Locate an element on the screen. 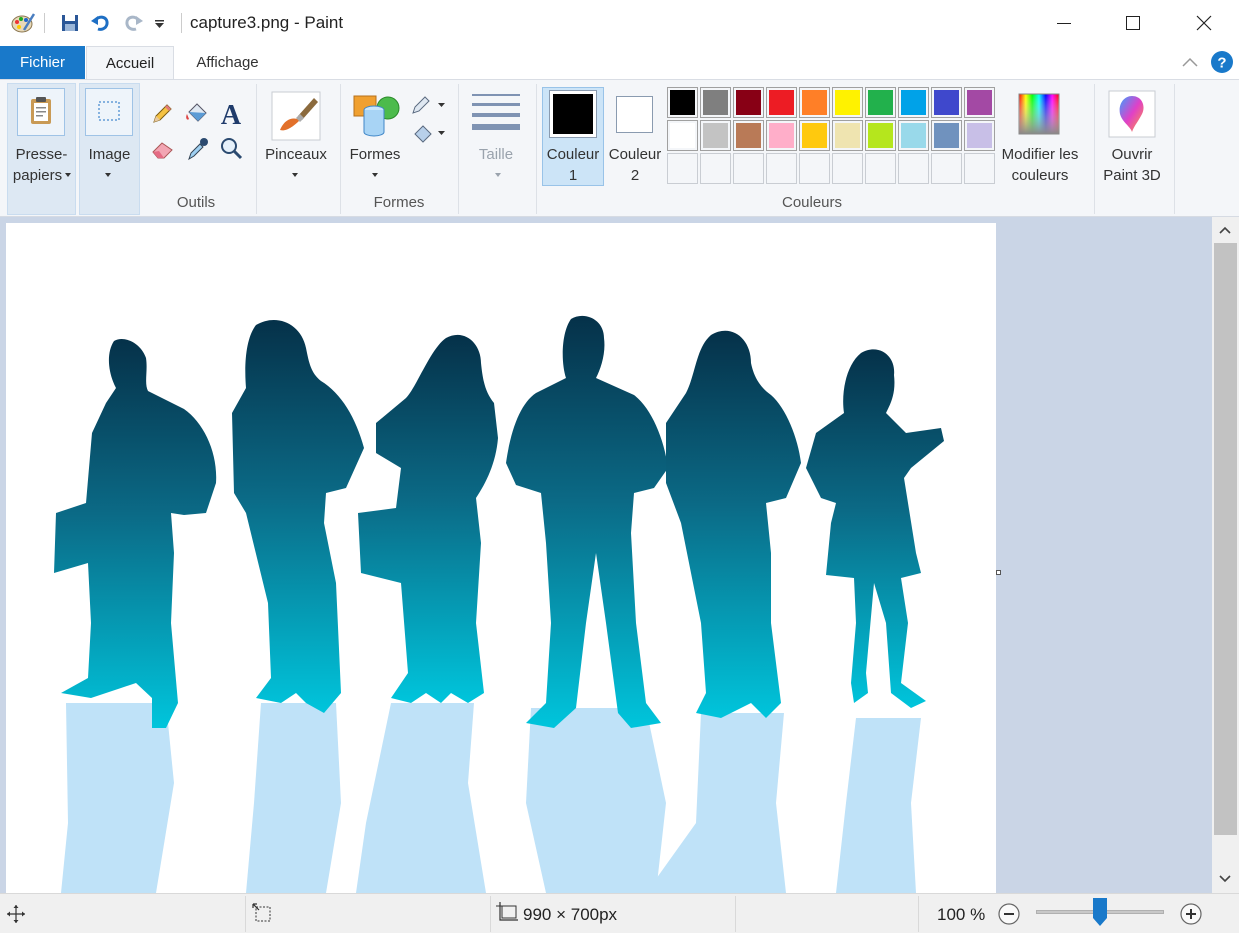 The height and width of the screenshot is (933, 1239). color-spectrum-icon is located at coordinates (1039, 114).